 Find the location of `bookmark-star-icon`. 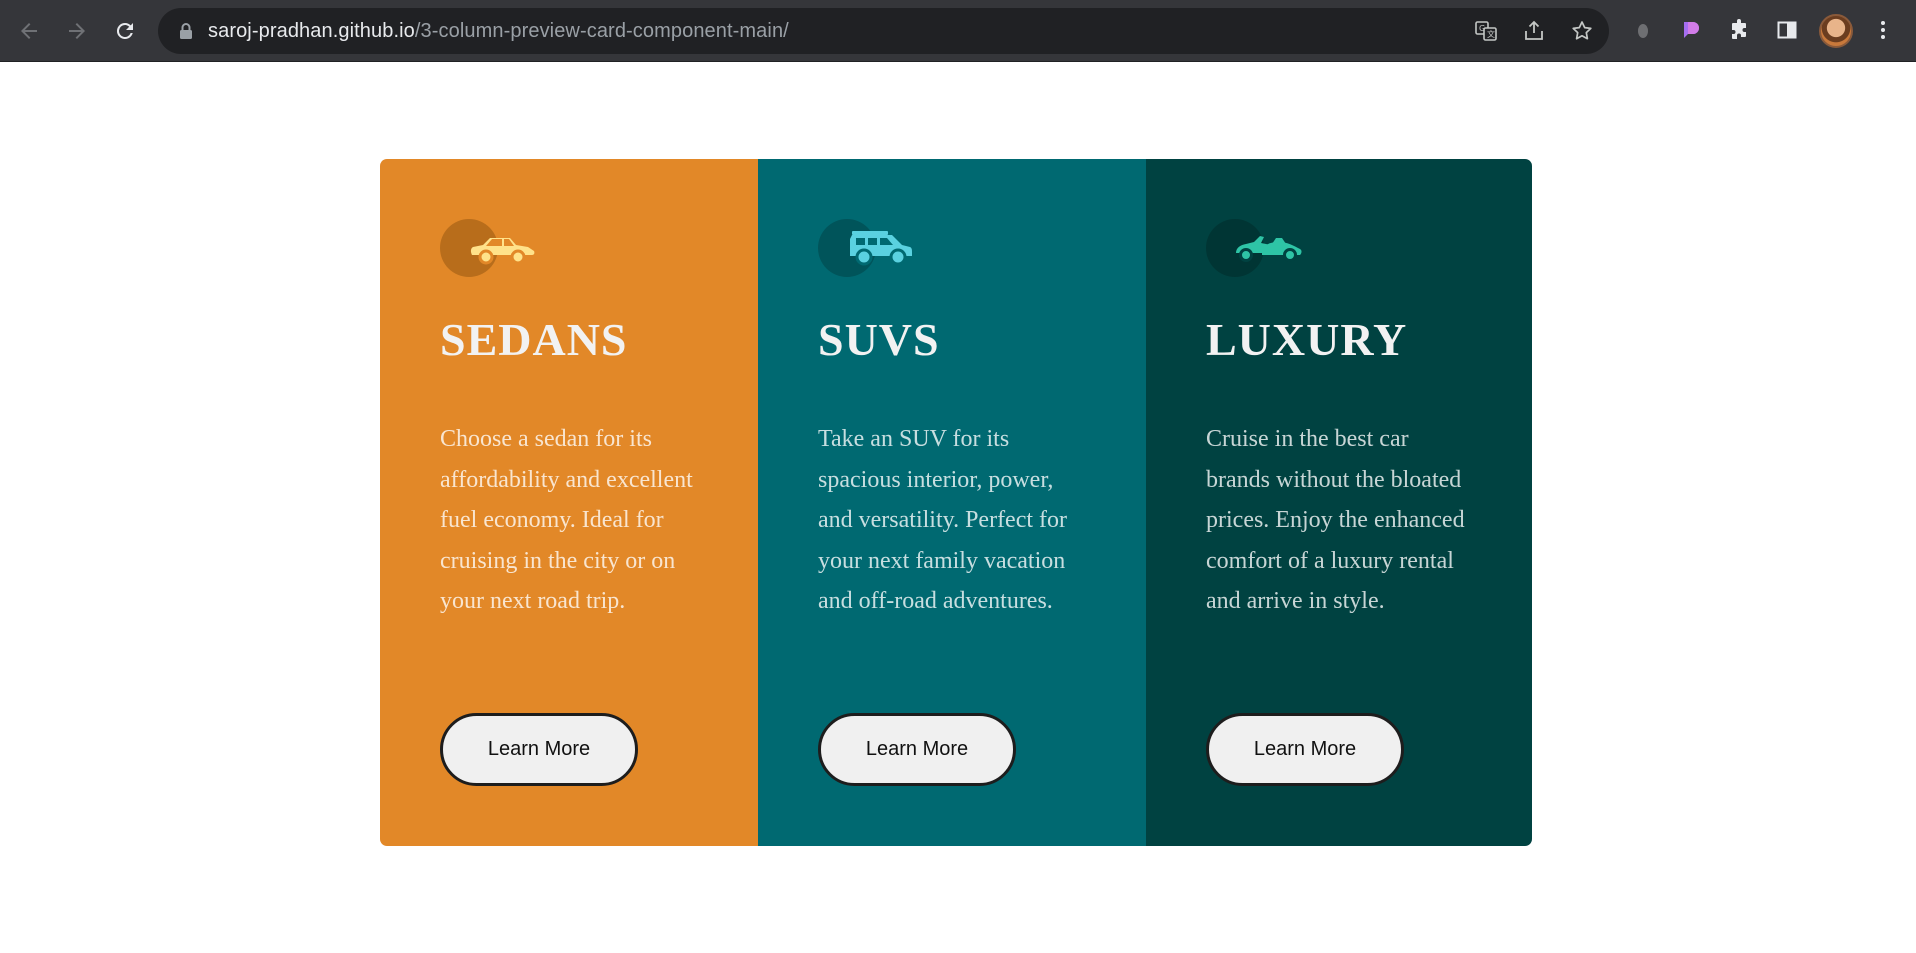

bookmark-star-icon is located at coordinates (1582, 31).